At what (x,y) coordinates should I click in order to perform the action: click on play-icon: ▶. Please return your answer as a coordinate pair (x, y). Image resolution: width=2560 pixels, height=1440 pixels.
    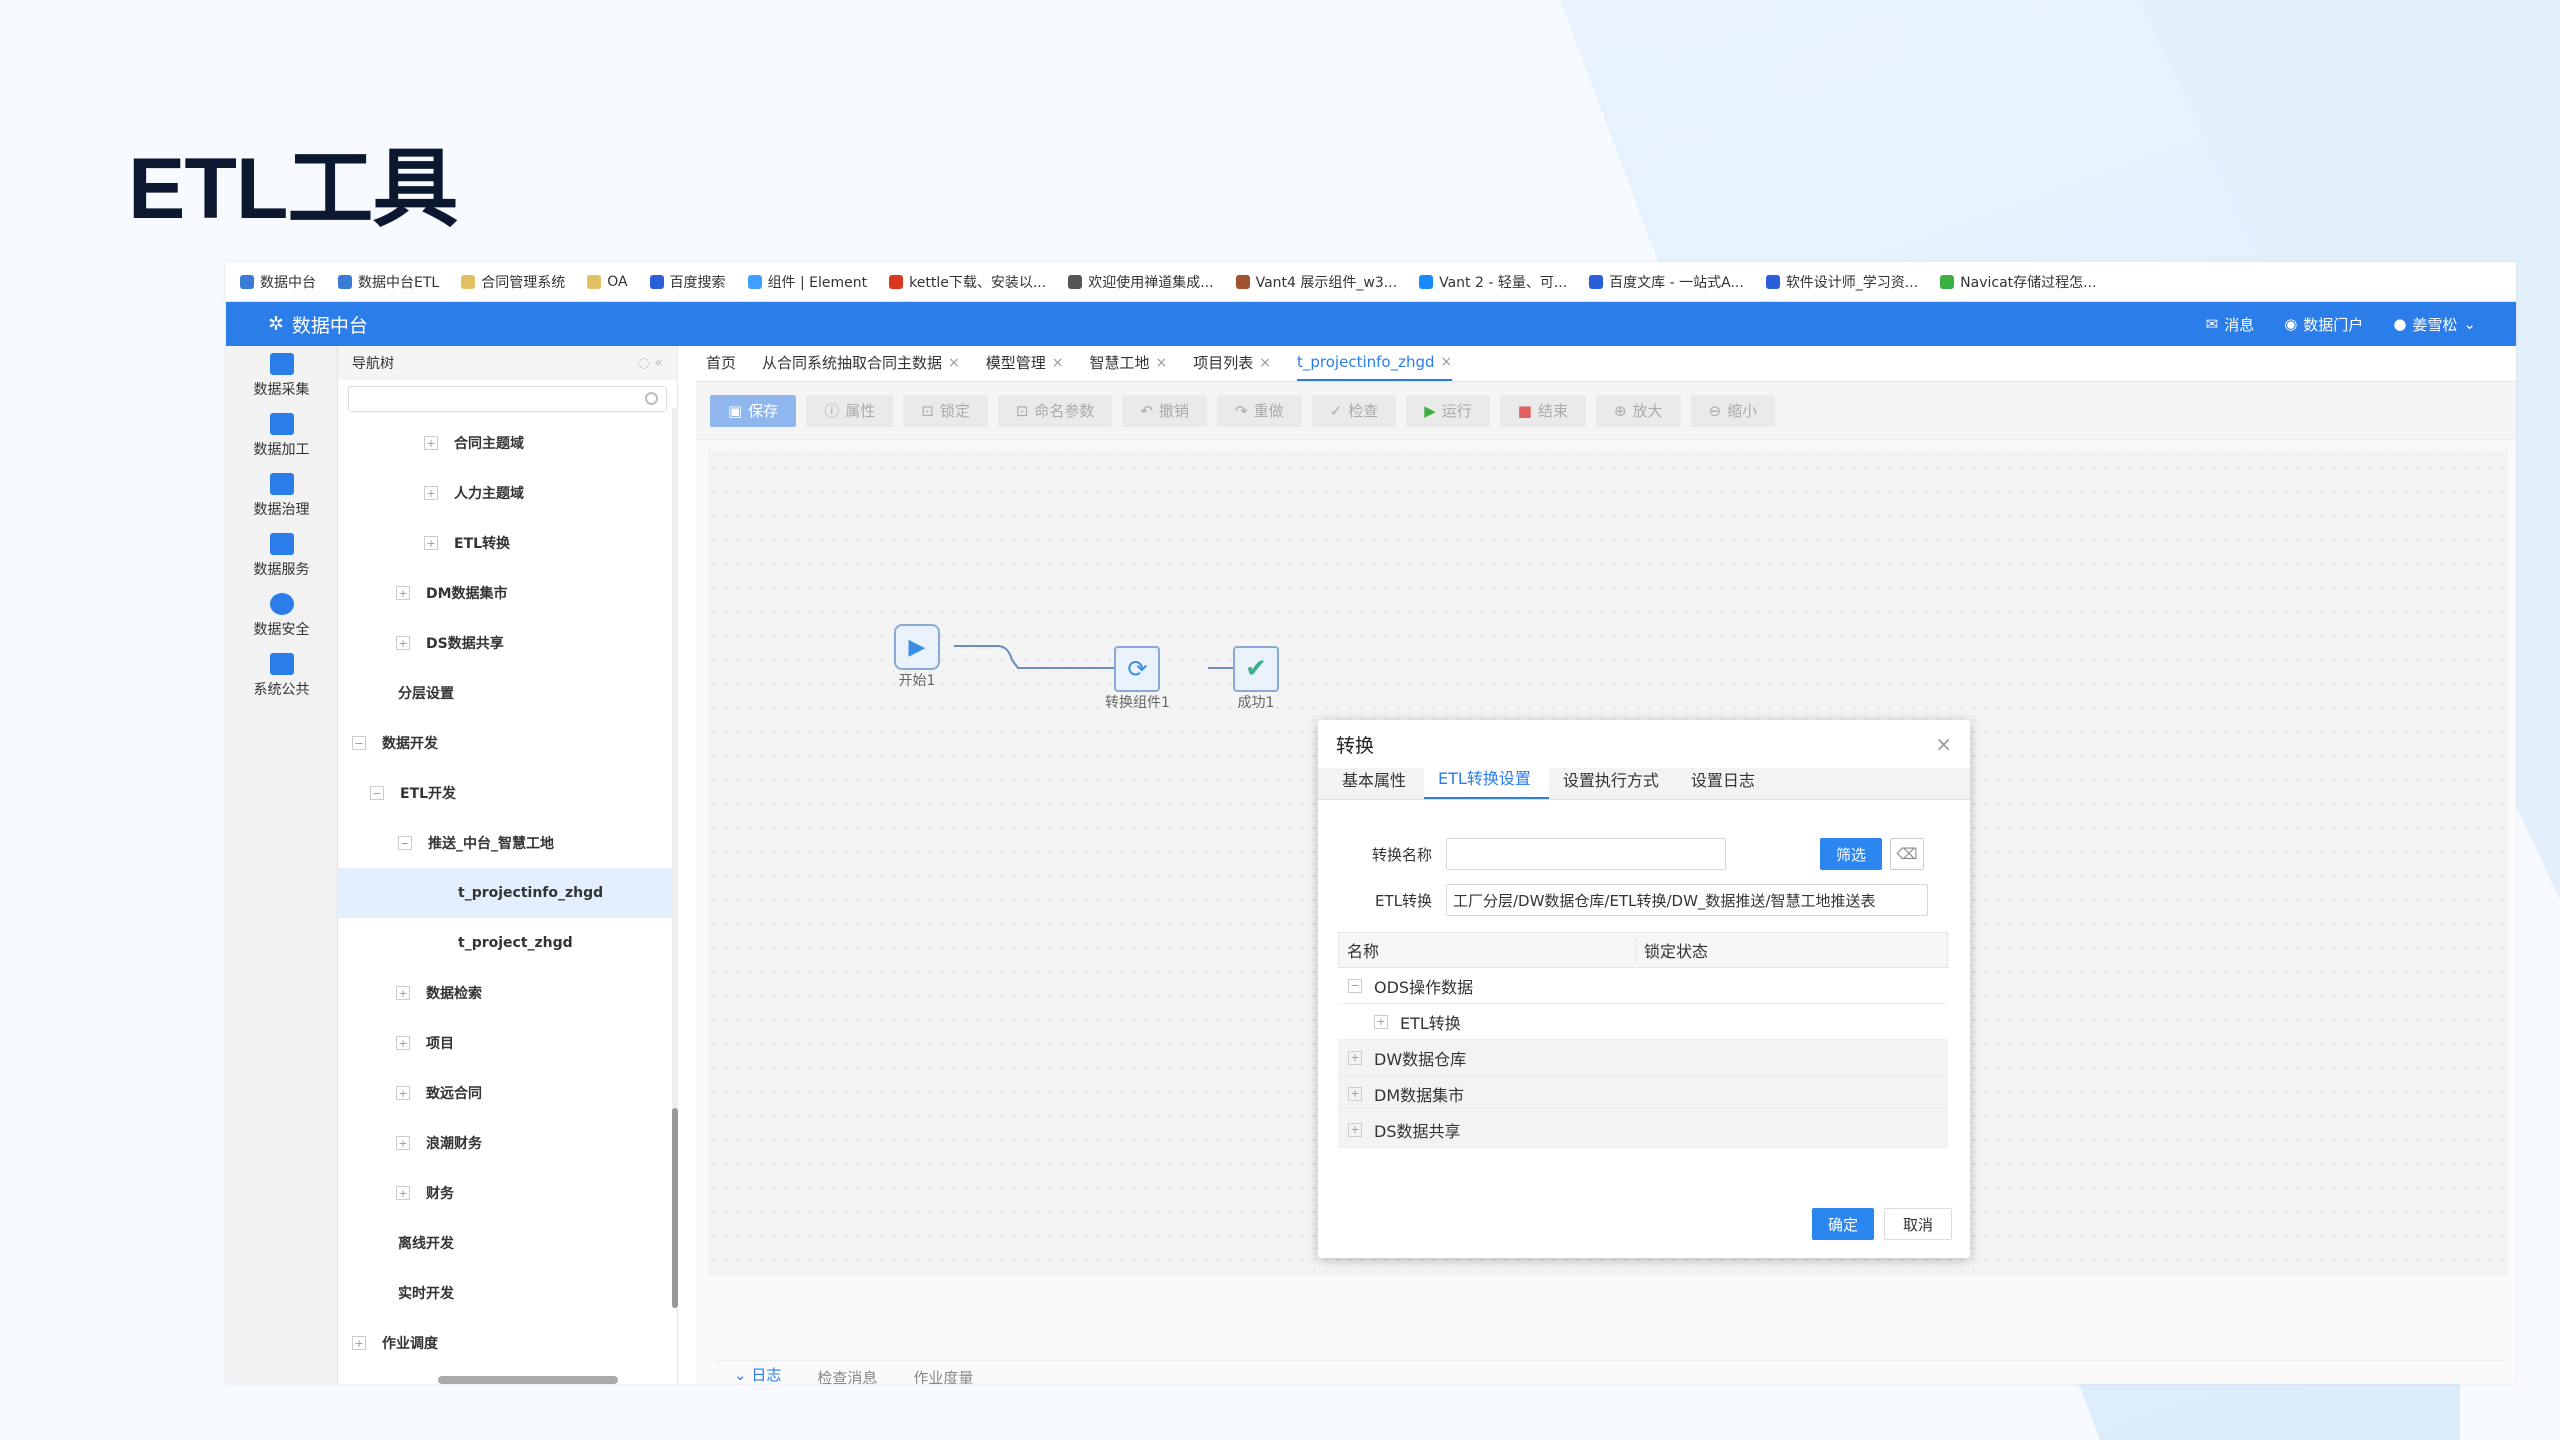
    Looking at the image, I should click on (917, 647).